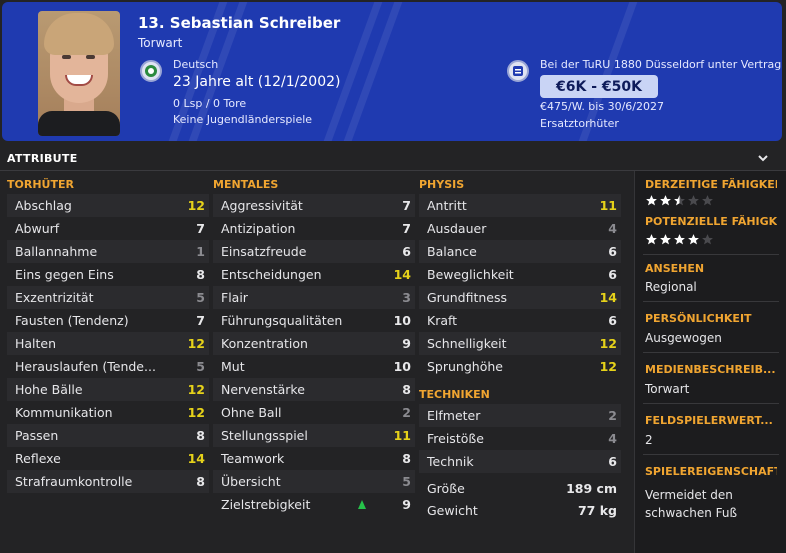 The image size is (786, 553). I want to click on attribute-row: Beweglichkeit 6, so click(520, 274).